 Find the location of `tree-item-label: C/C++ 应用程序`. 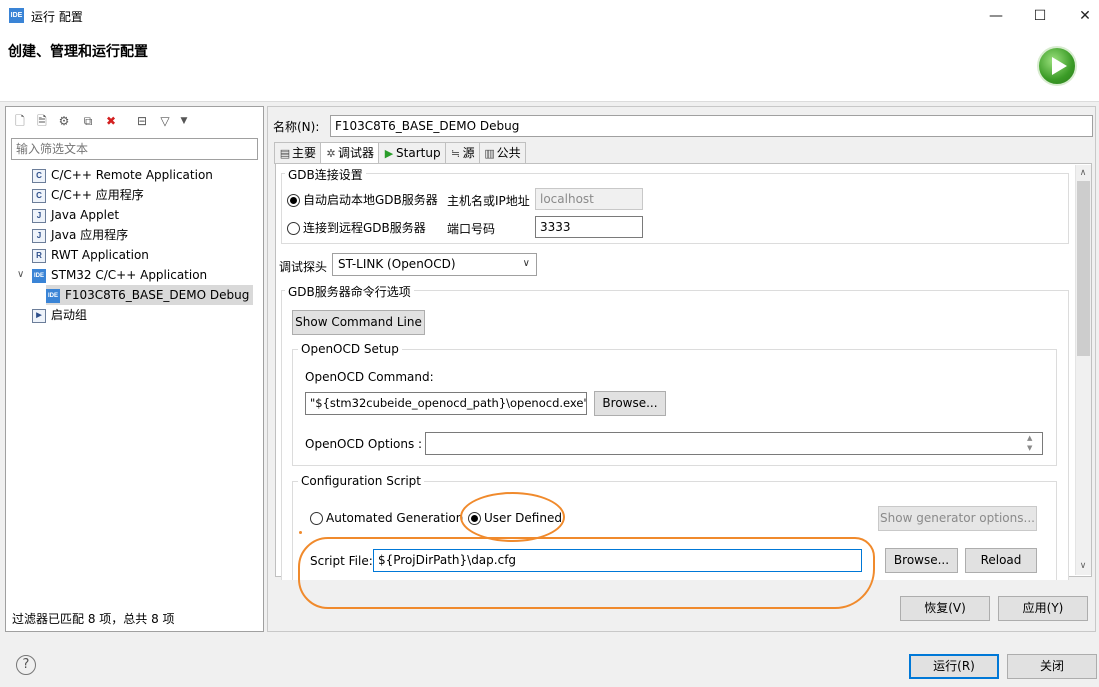

tree-item-label: C/C++ 应用程序 is located at coordinates (97, 195).